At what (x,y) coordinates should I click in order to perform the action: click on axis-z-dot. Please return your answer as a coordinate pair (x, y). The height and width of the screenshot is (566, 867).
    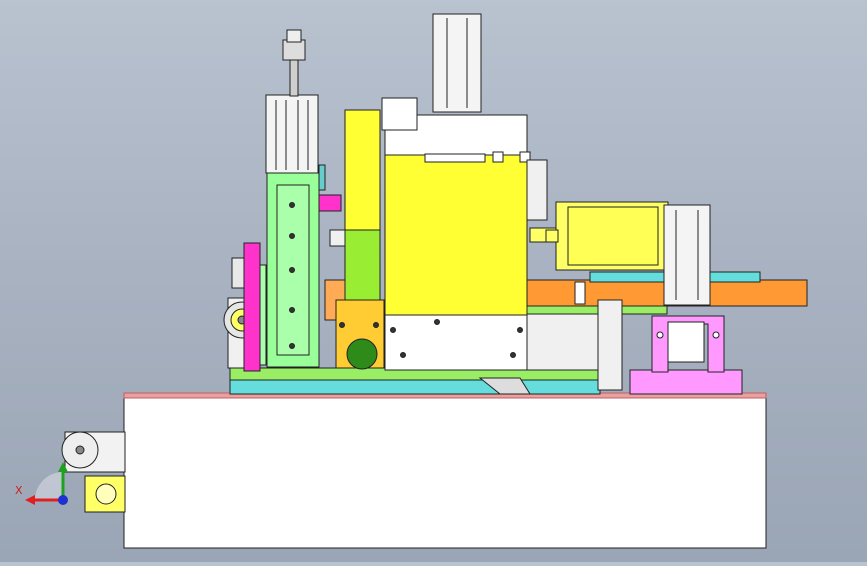
    Looking at the image, I should click on (63, 500).